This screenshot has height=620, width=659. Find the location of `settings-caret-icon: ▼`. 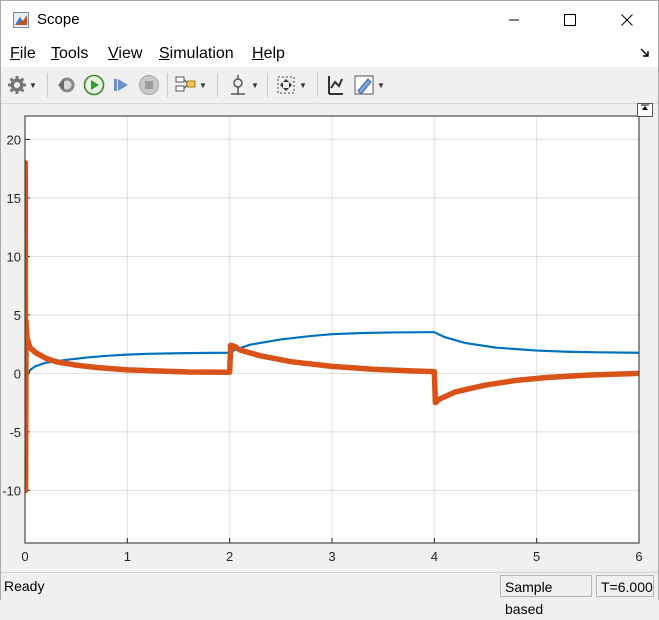

settings-caret-icon: ▼ is located at coordinates (33, 85).